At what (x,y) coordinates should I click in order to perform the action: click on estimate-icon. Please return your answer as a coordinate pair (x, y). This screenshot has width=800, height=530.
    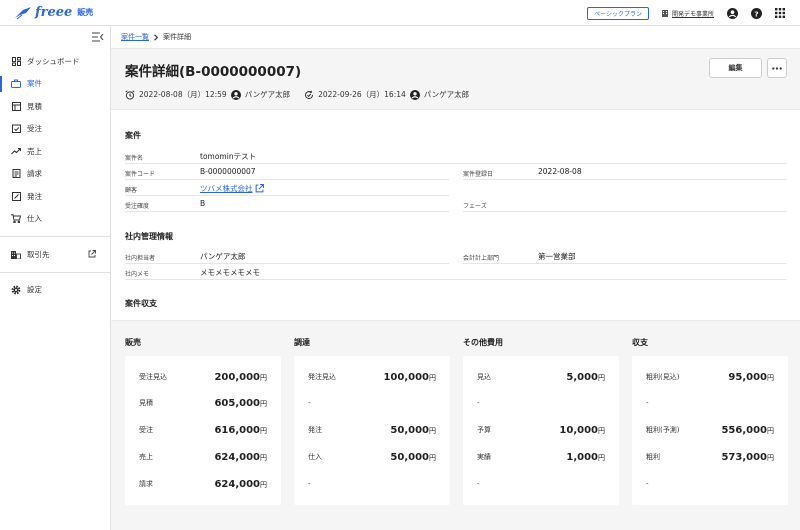
    Looking at the image, I should click on (16, 106).